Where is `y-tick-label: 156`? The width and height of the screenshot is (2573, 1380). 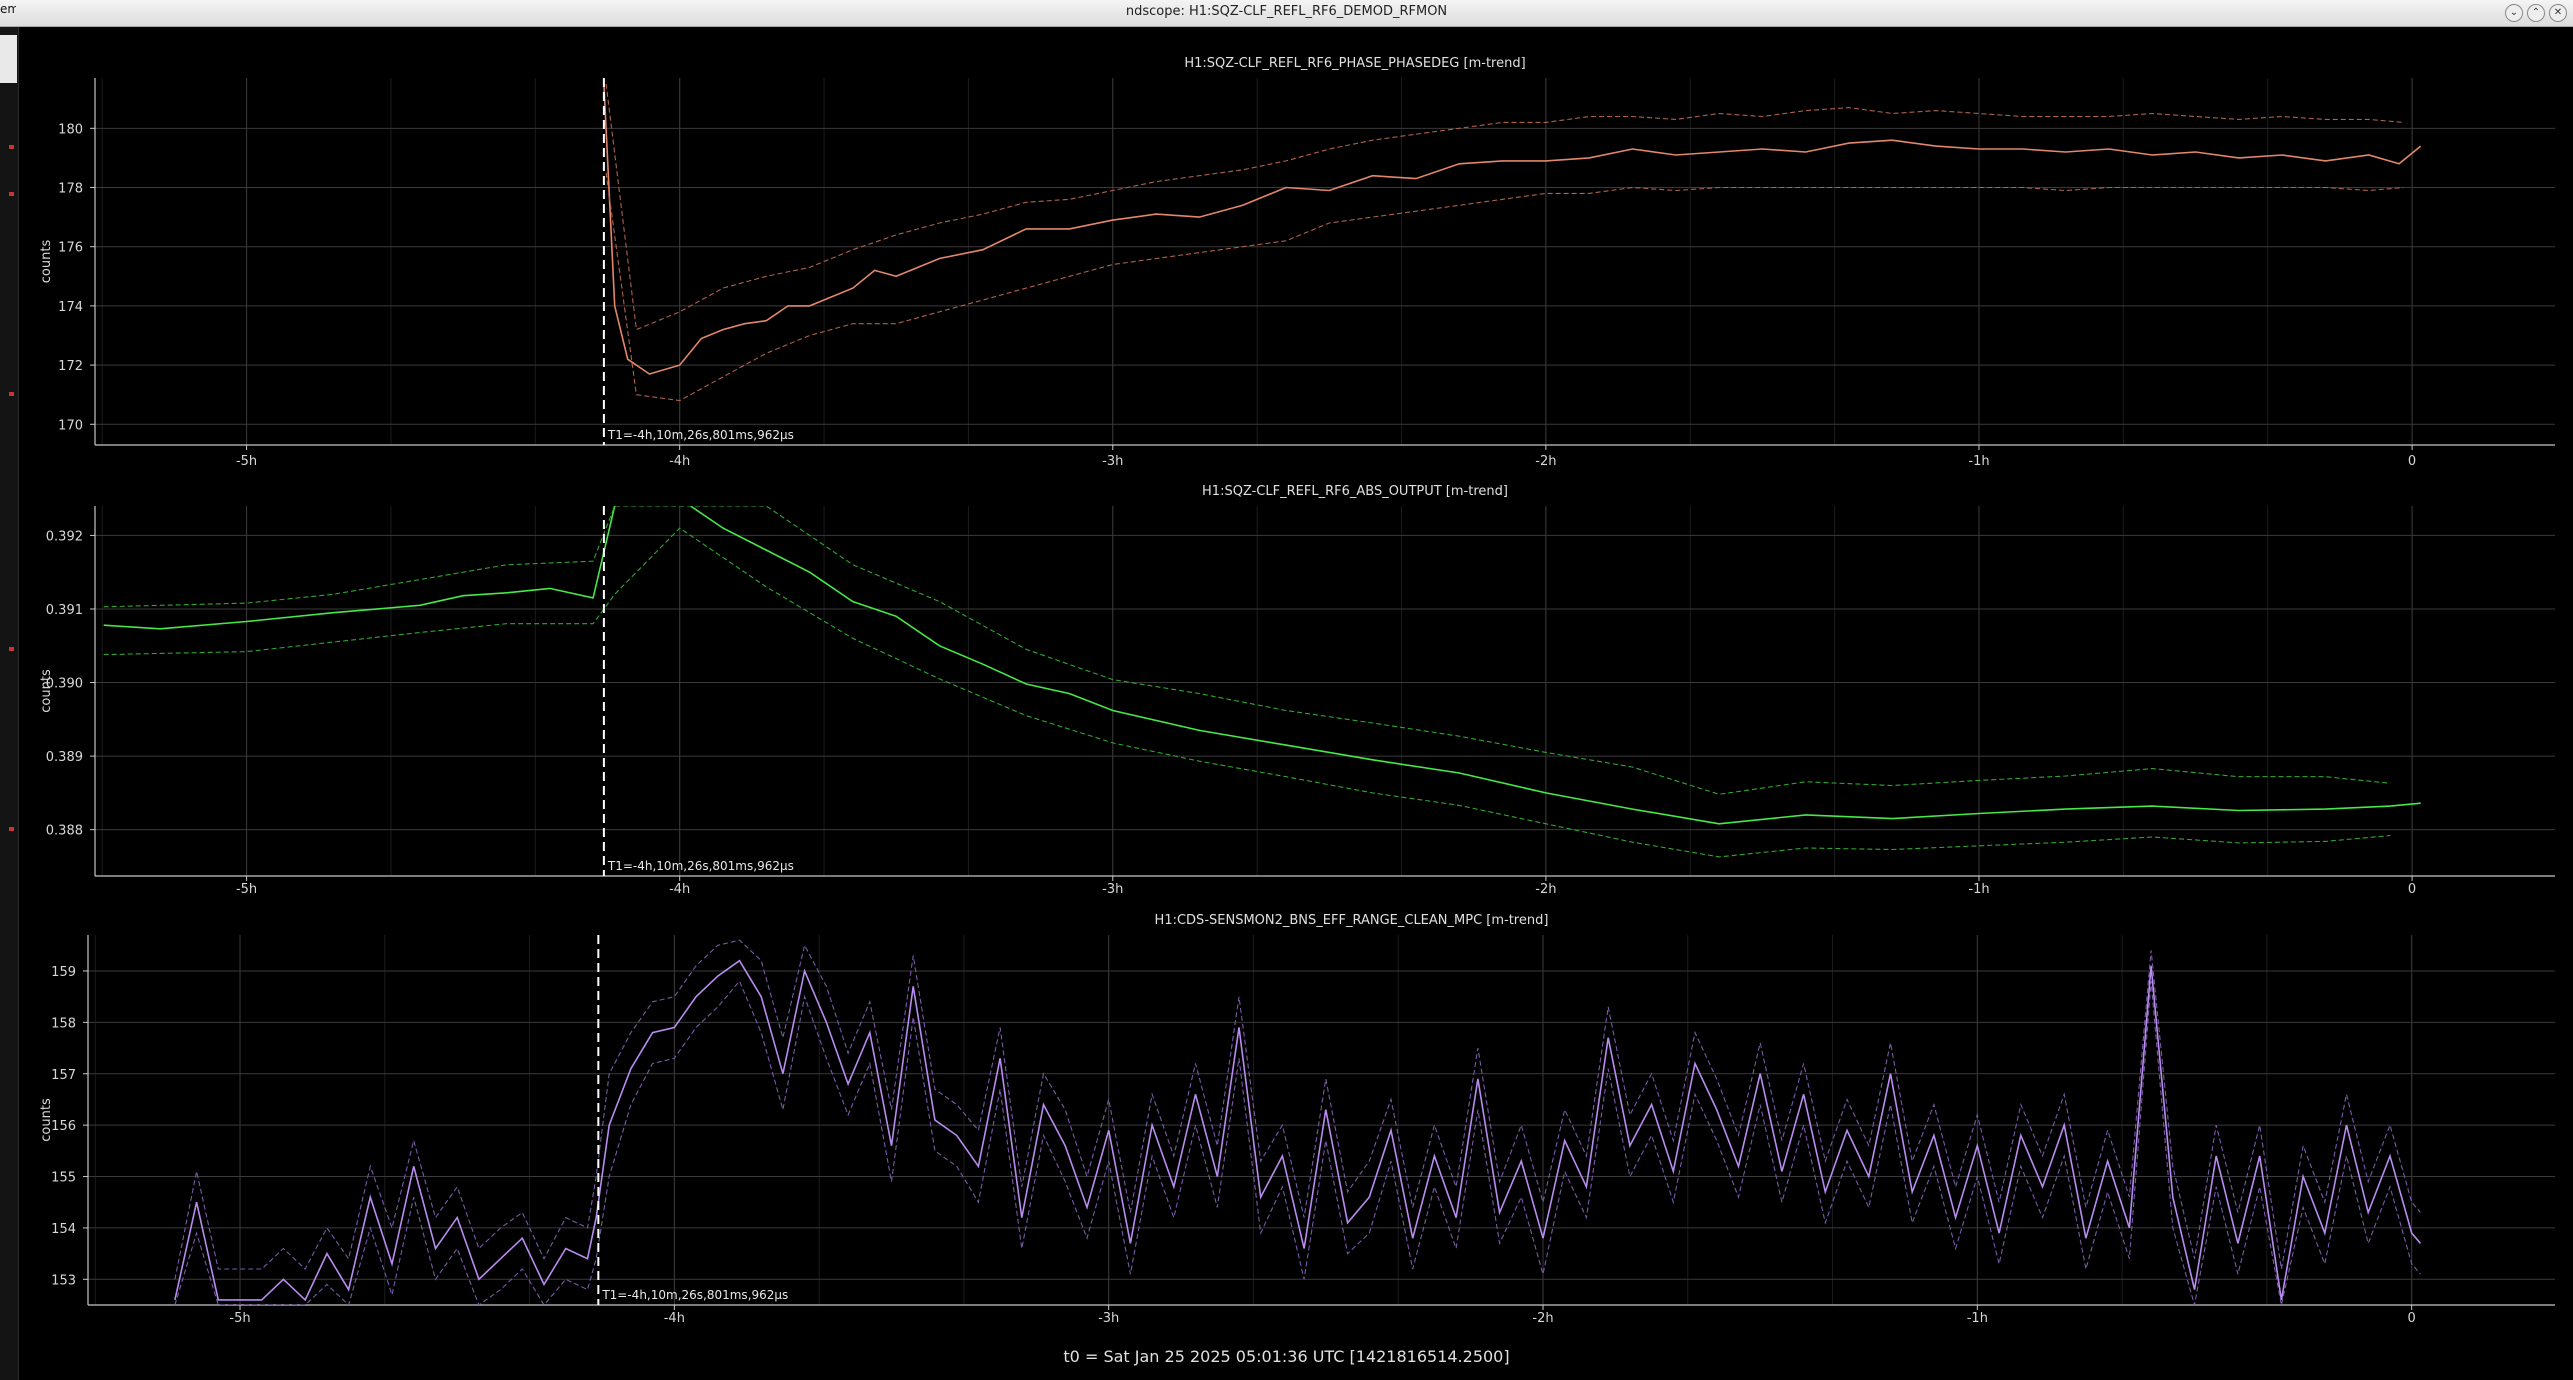 y-tick-label: 156 is located at coordinates (63, 1126).